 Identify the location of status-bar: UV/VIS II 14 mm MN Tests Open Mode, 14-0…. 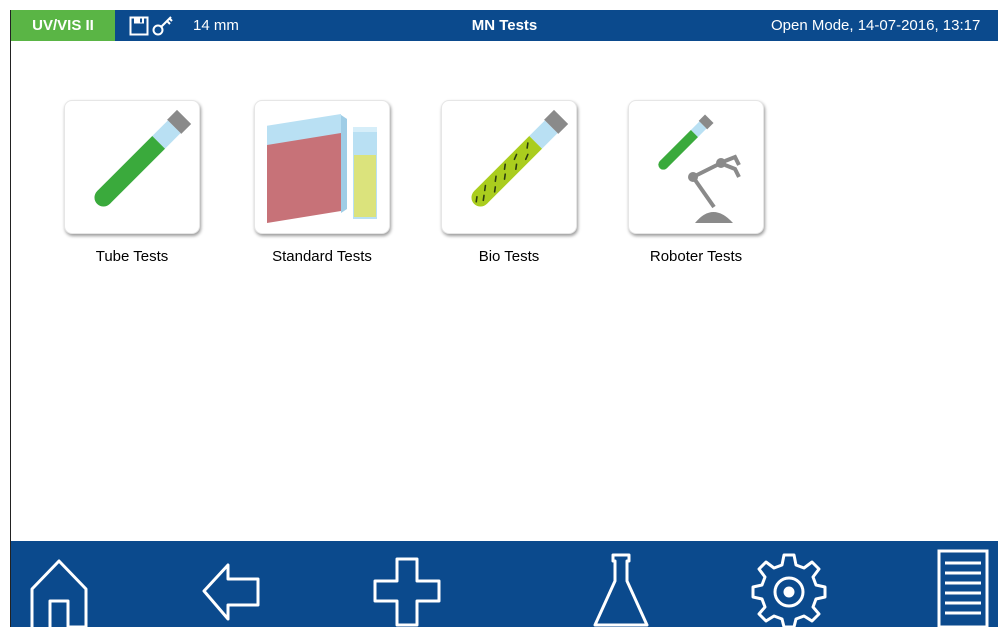
(504, 25).